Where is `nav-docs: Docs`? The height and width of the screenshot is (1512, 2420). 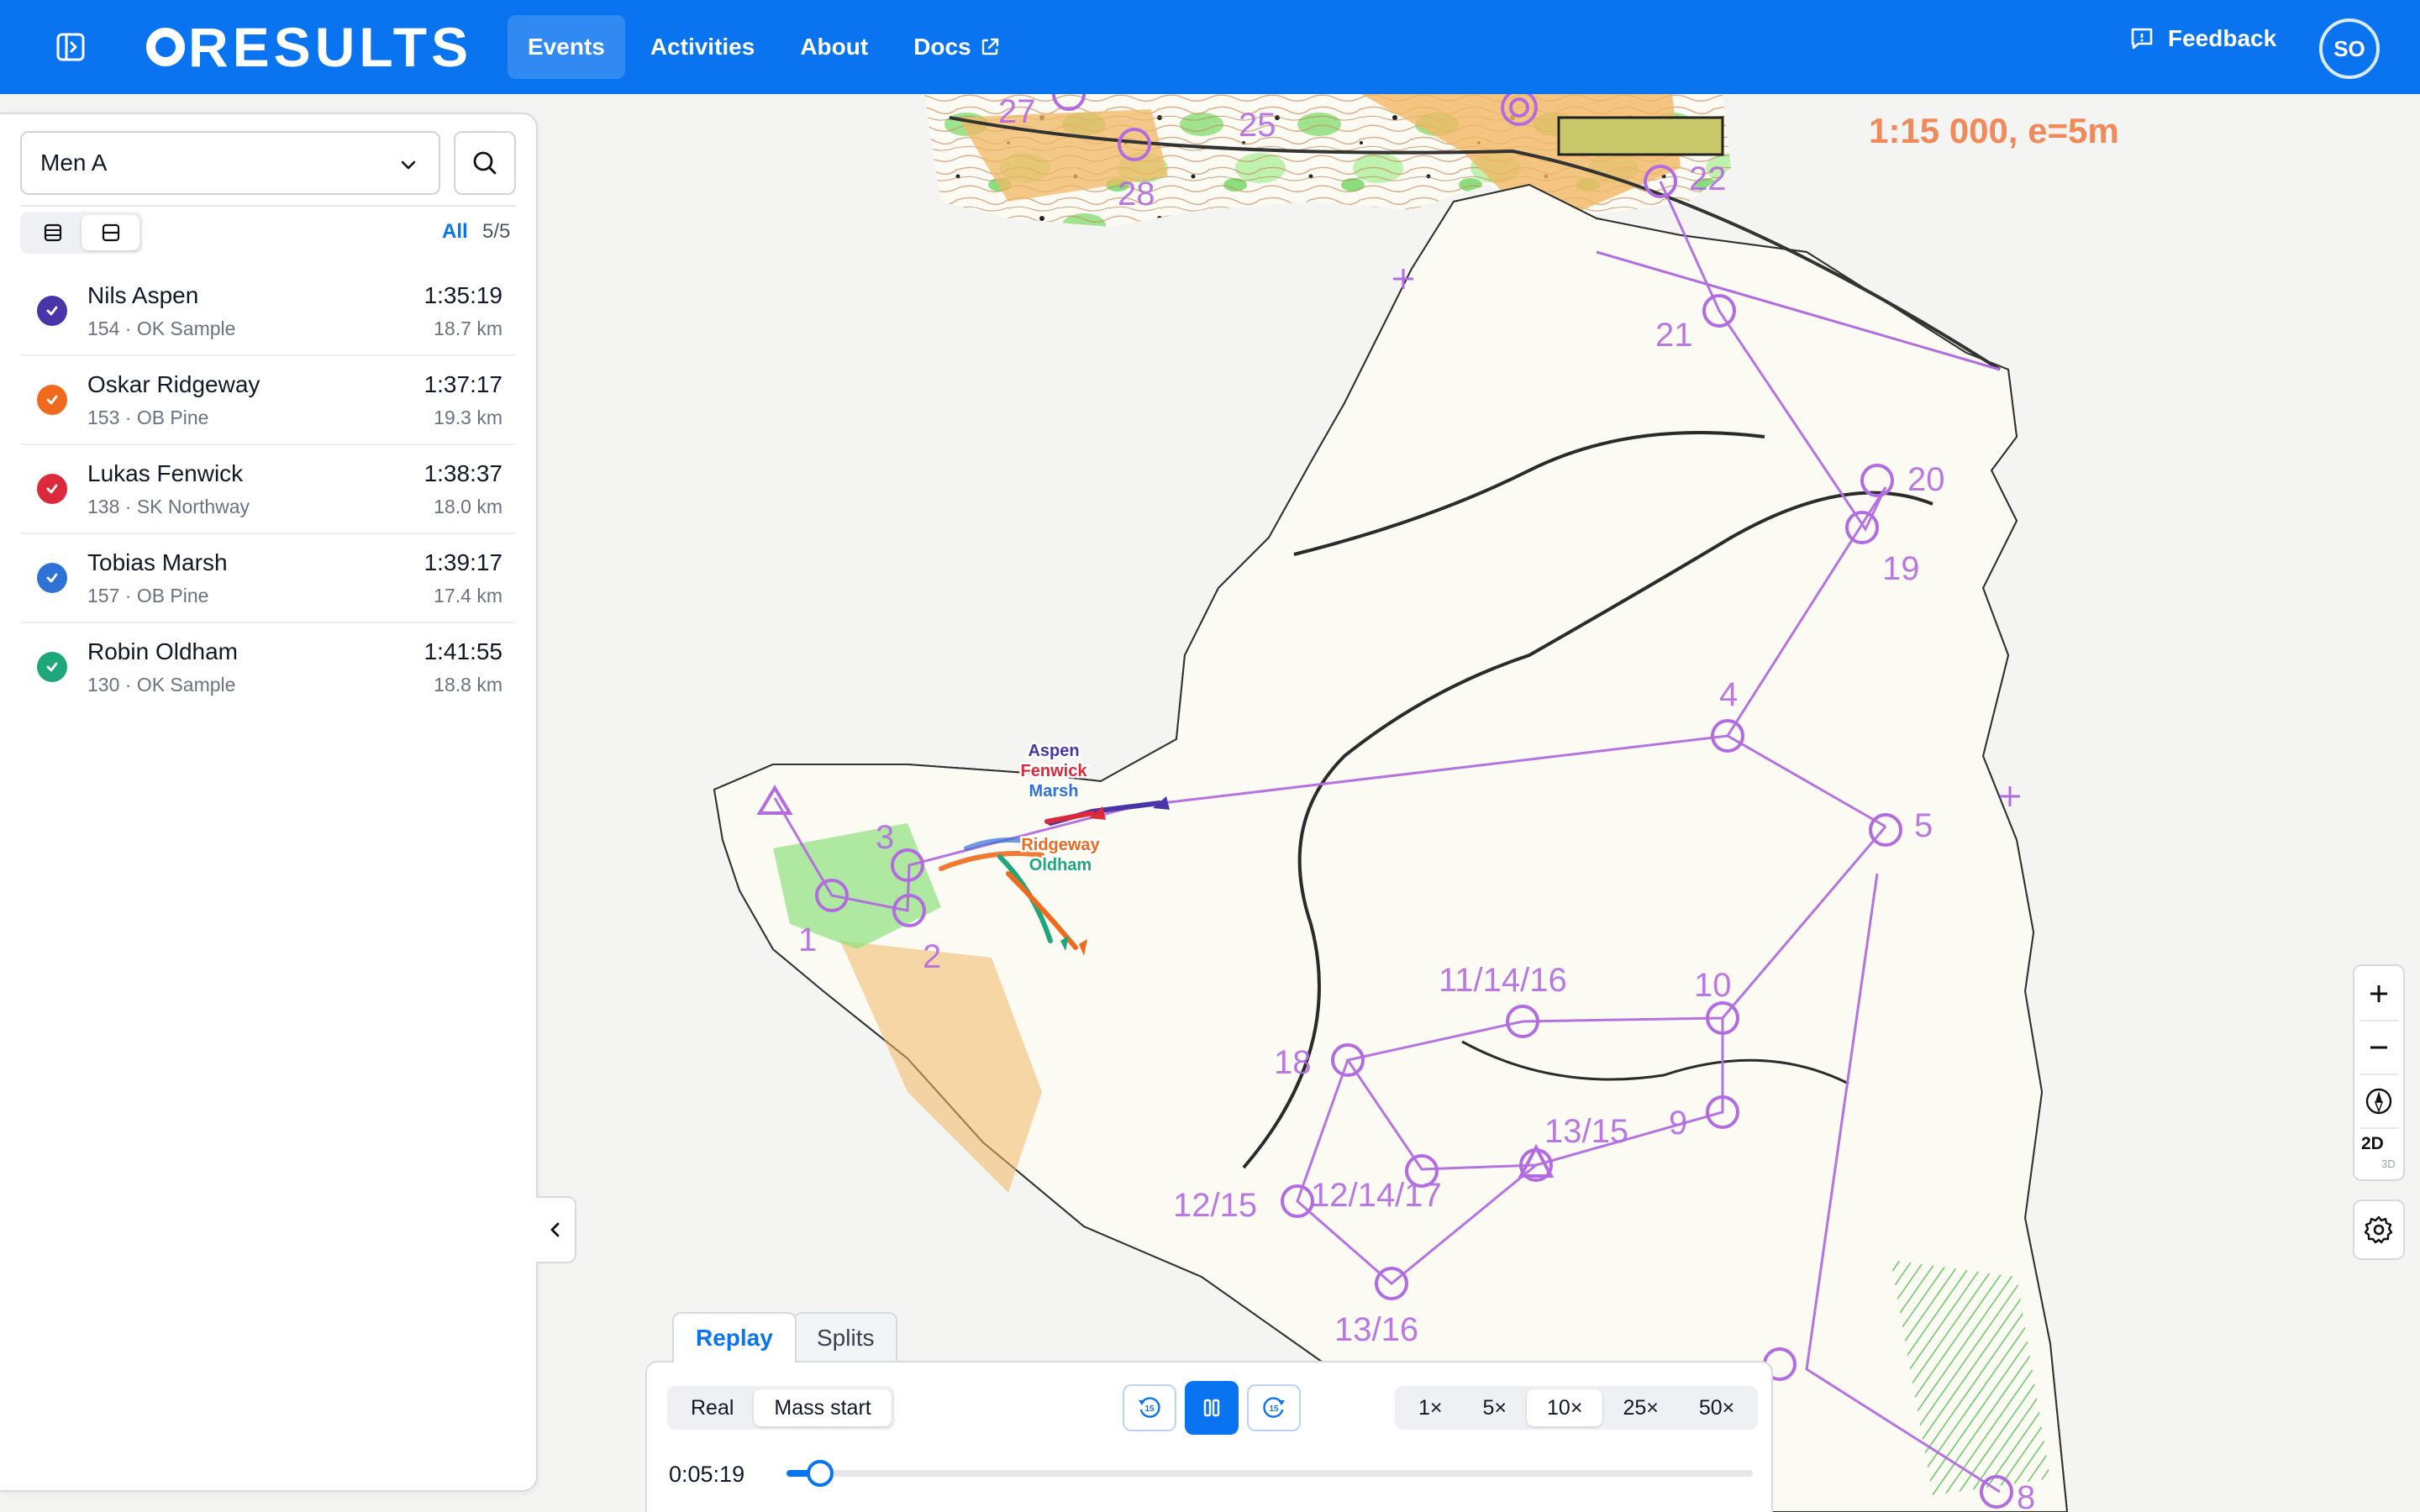
nav-docs: Docs is located at coordinates (956, 47).